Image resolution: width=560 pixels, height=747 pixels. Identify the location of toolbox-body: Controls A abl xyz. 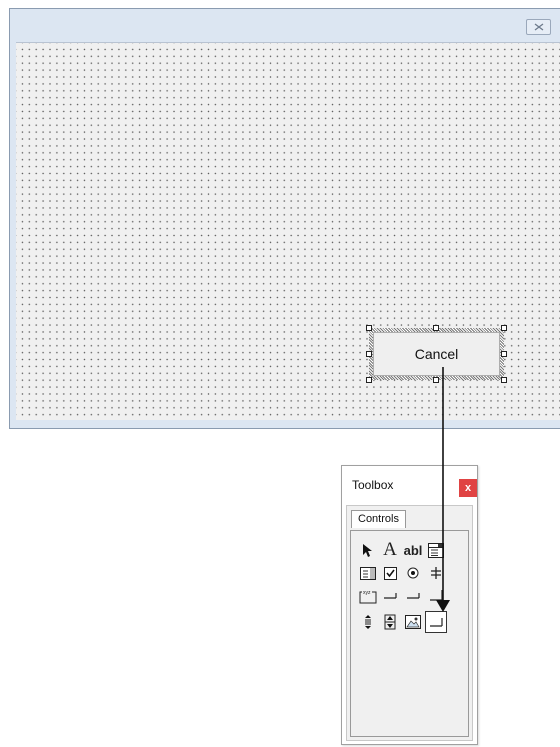
(409, 623).